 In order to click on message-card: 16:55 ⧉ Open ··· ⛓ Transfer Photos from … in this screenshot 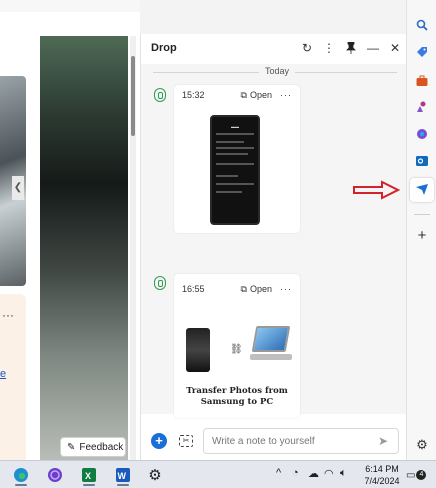, I will do `click(237, 346)`.